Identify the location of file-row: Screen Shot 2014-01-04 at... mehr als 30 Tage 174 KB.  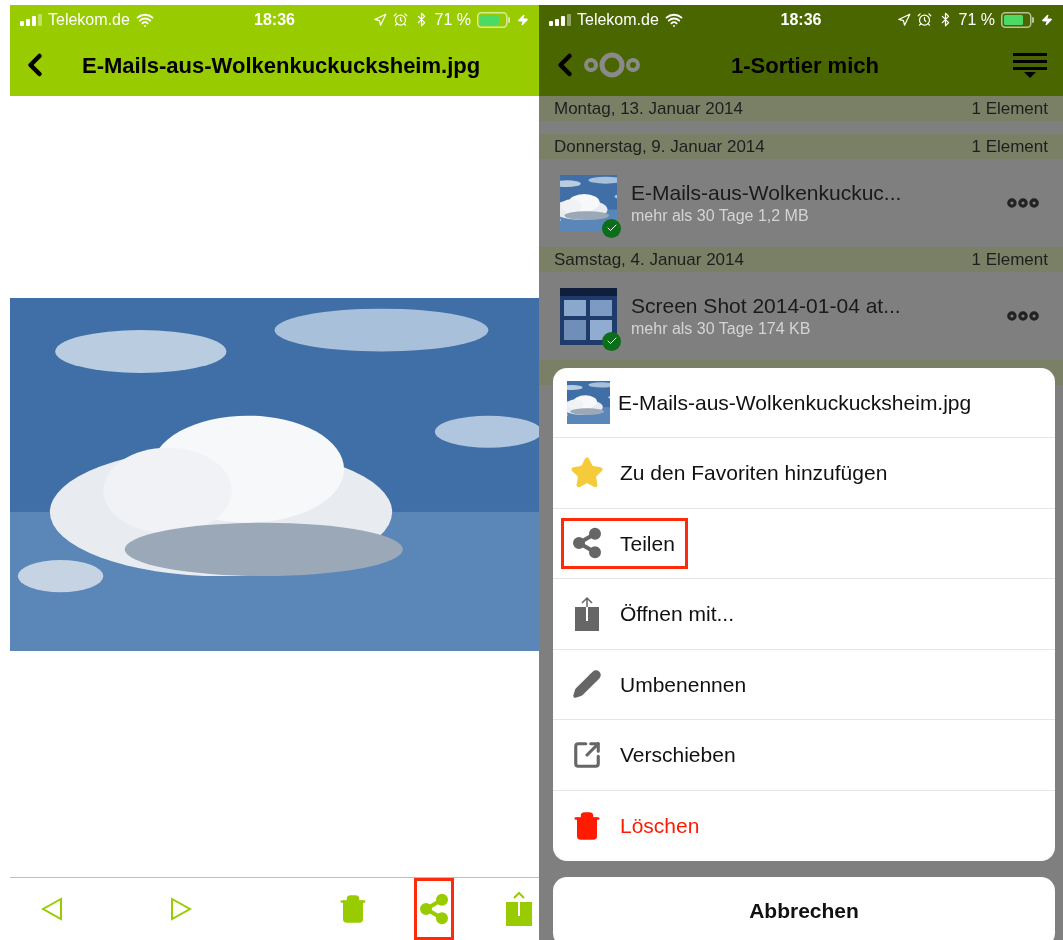
(801, 316).